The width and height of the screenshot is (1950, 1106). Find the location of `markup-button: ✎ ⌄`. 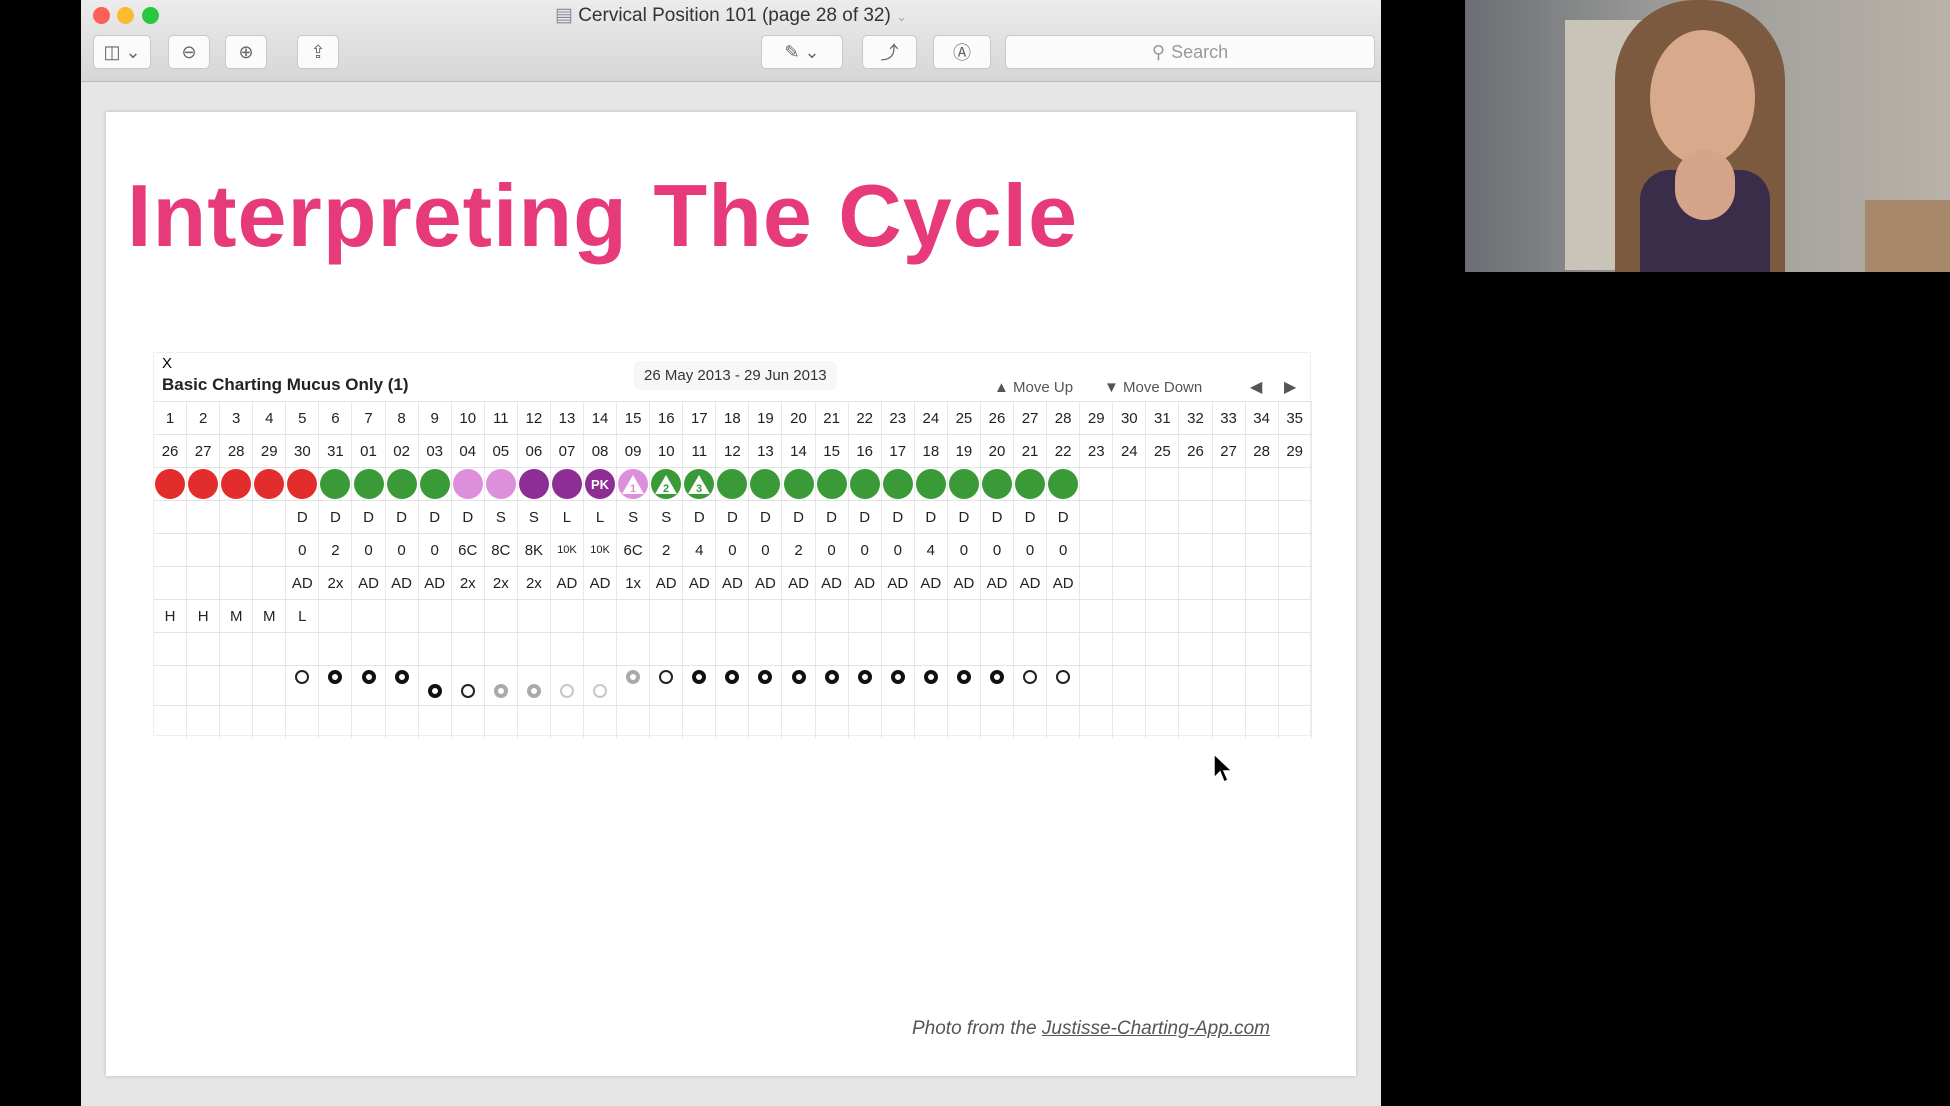

markup-button: ✎ ⌄ is located at coordinates (802, 52).